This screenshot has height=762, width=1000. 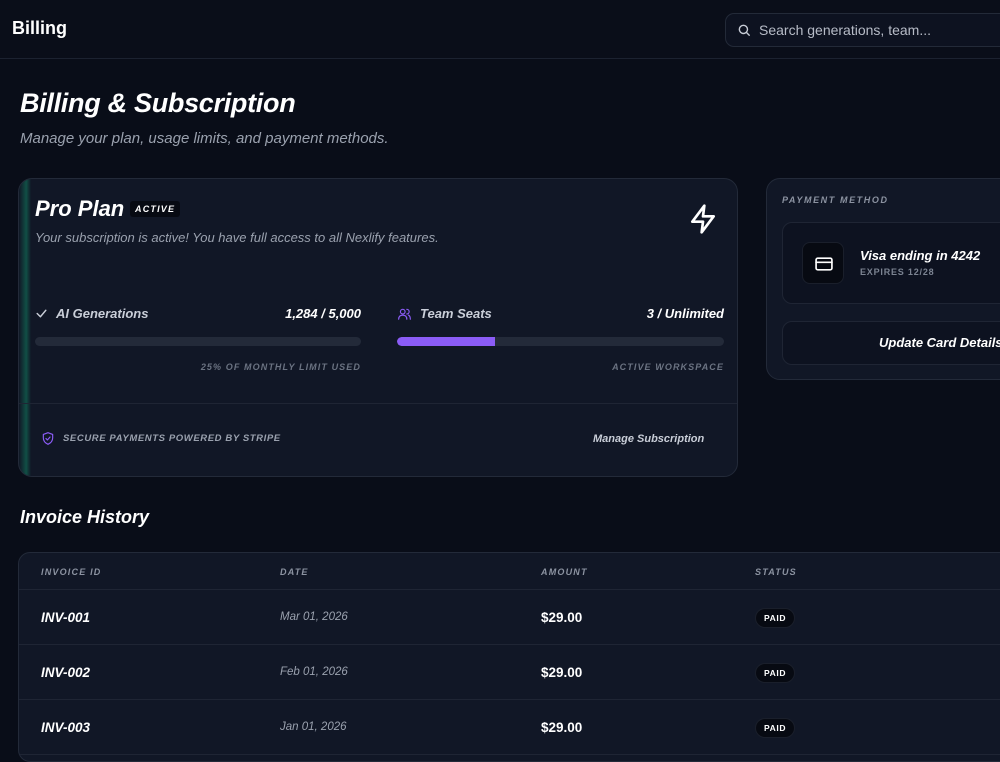 I want to click on usage-label-generations: AI Generations, so click(x=102, y=313).